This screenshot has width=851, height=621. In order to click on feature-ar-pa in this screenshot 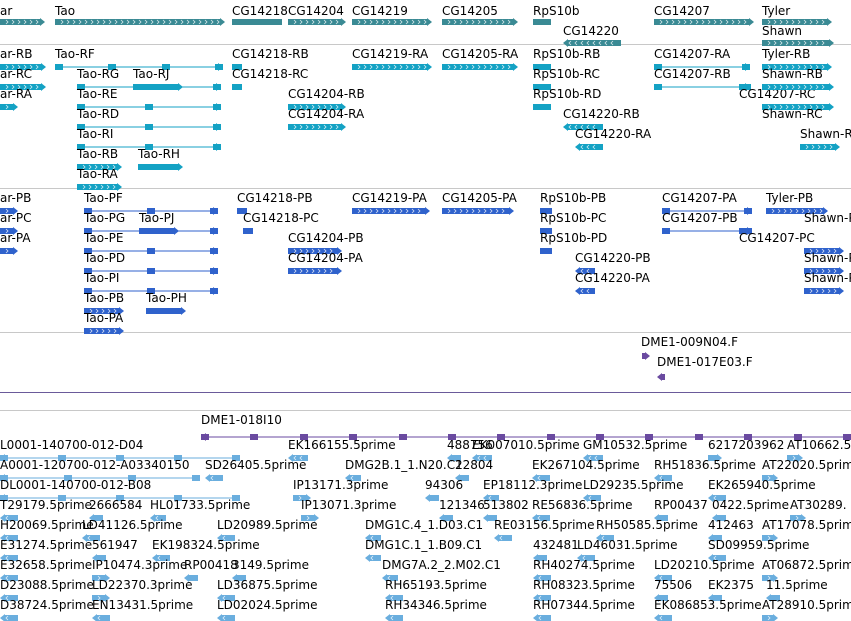, I will do `click(9, 251)`.